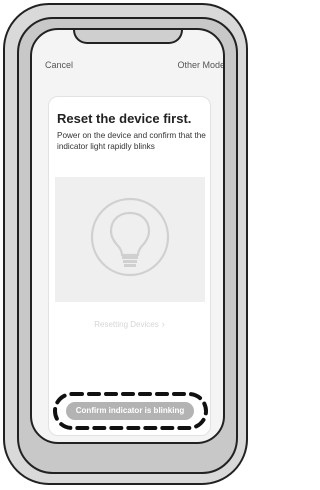 The width and height of the screenshot is (320, 490). I want to click on other-mode-button: Other Mode, so click(200, 65).